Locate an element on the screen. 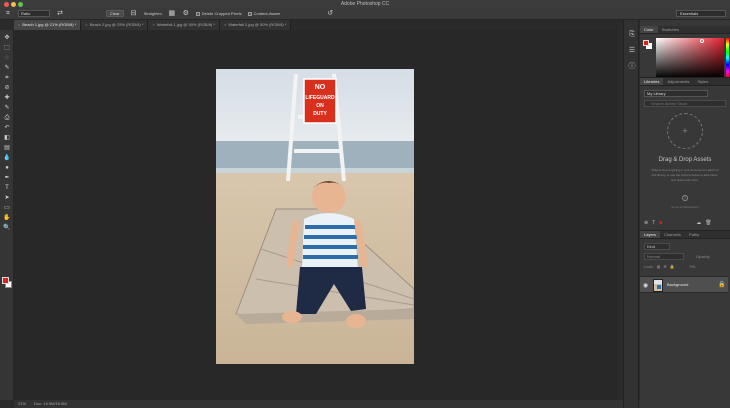 The height and width of the screenshot is (408, 730). lock-position-icon: ✥ is located at coordinates (664, 266).